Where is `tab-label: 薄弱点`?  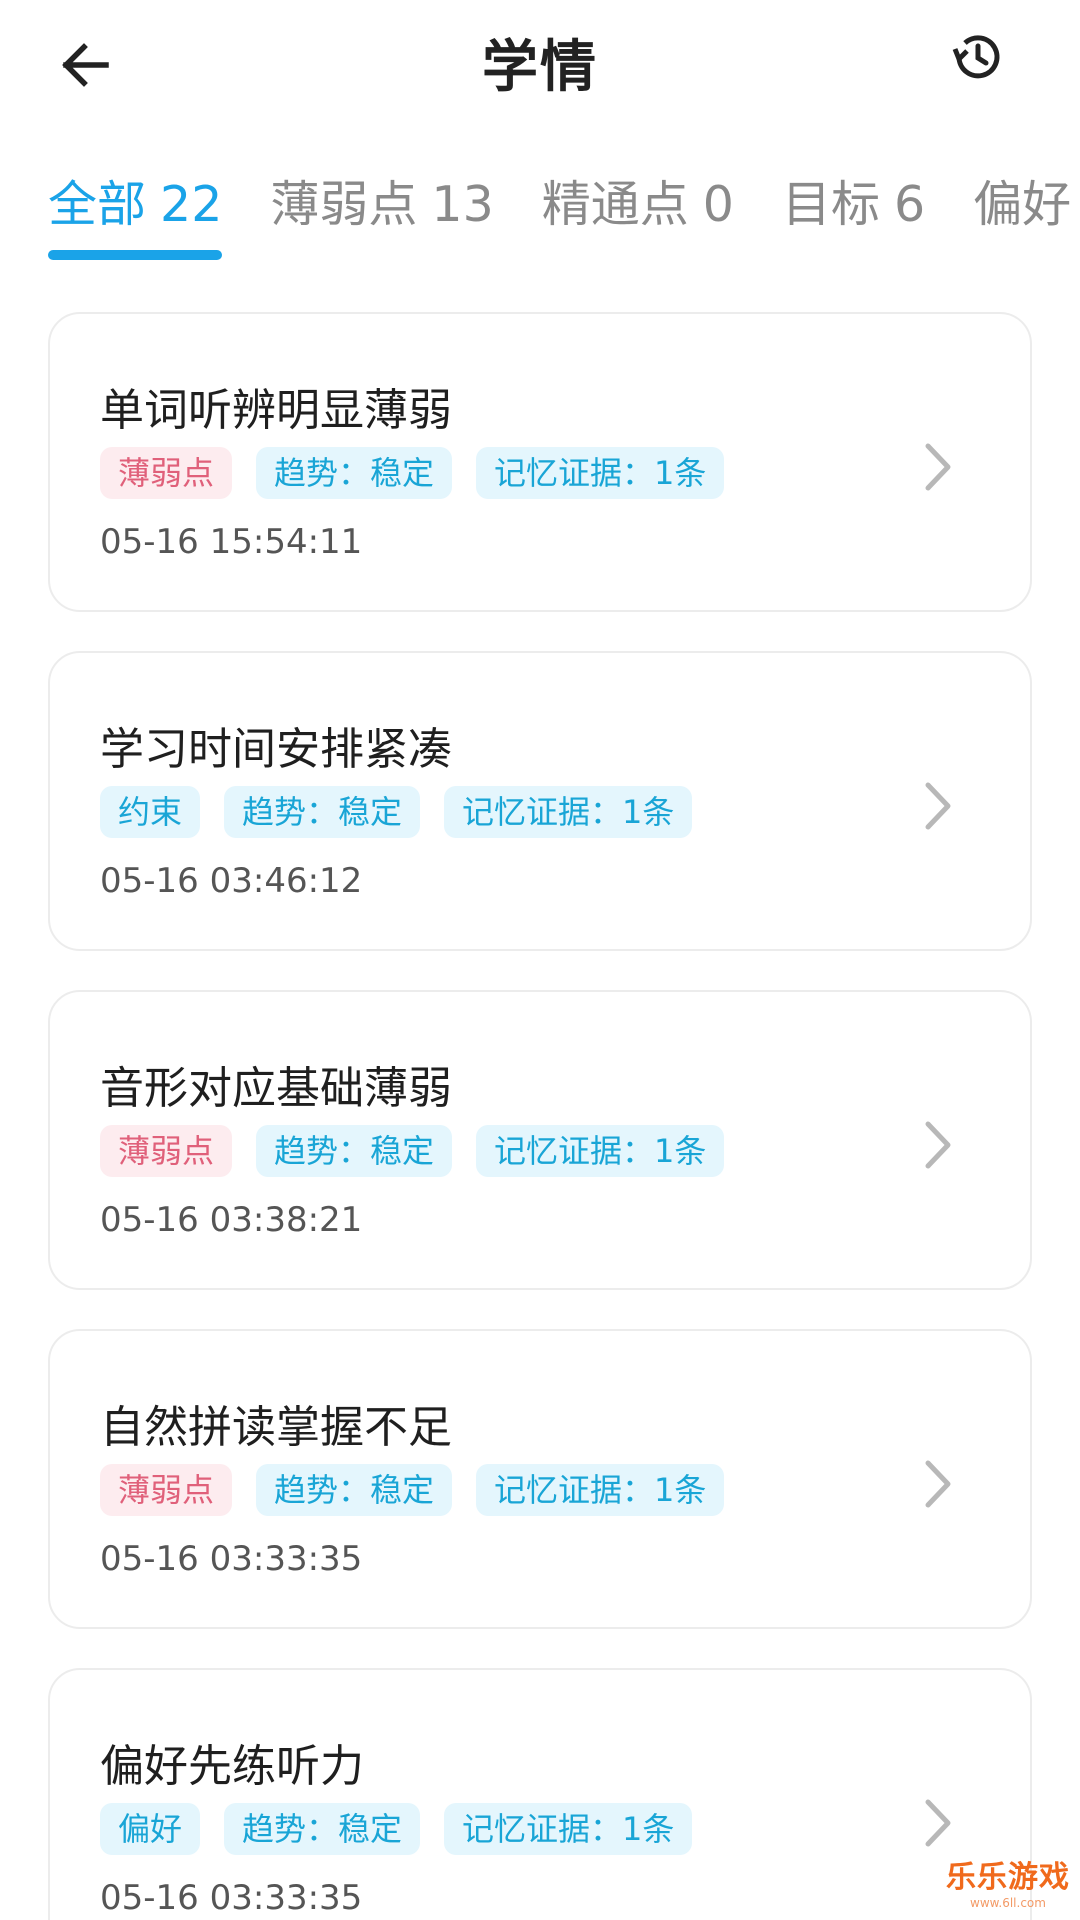 tab-label: 薄弱点 is located at coordinates (344, 204).